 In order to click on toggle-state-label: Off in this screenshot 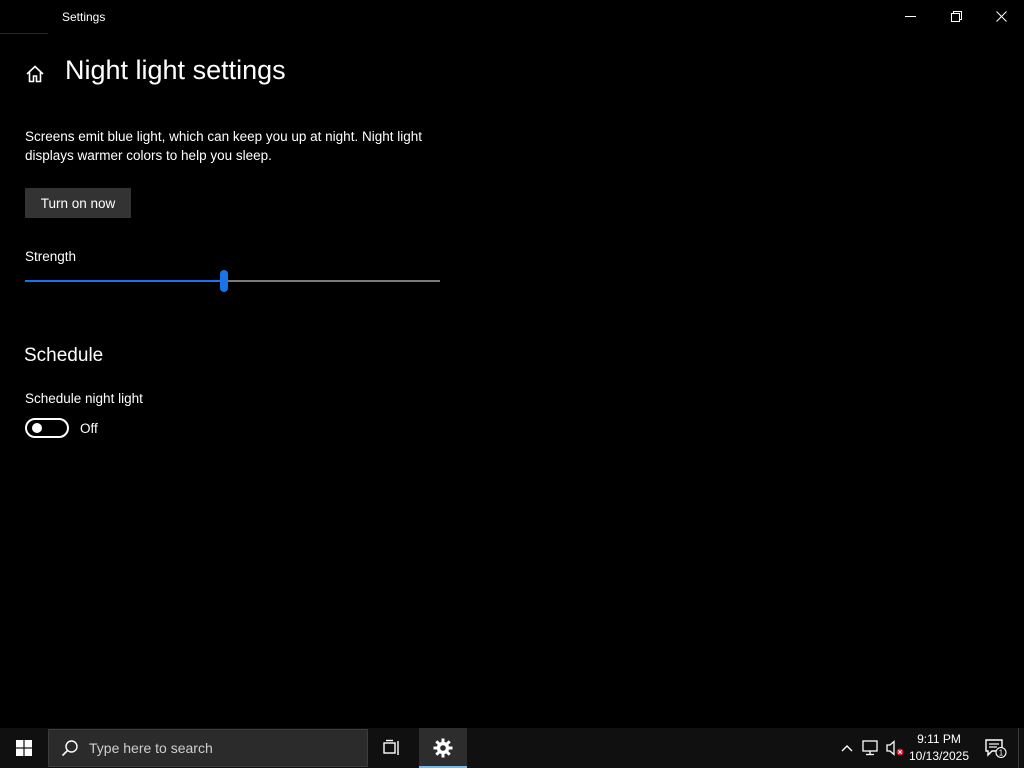, I will do `click(89, 428)`.